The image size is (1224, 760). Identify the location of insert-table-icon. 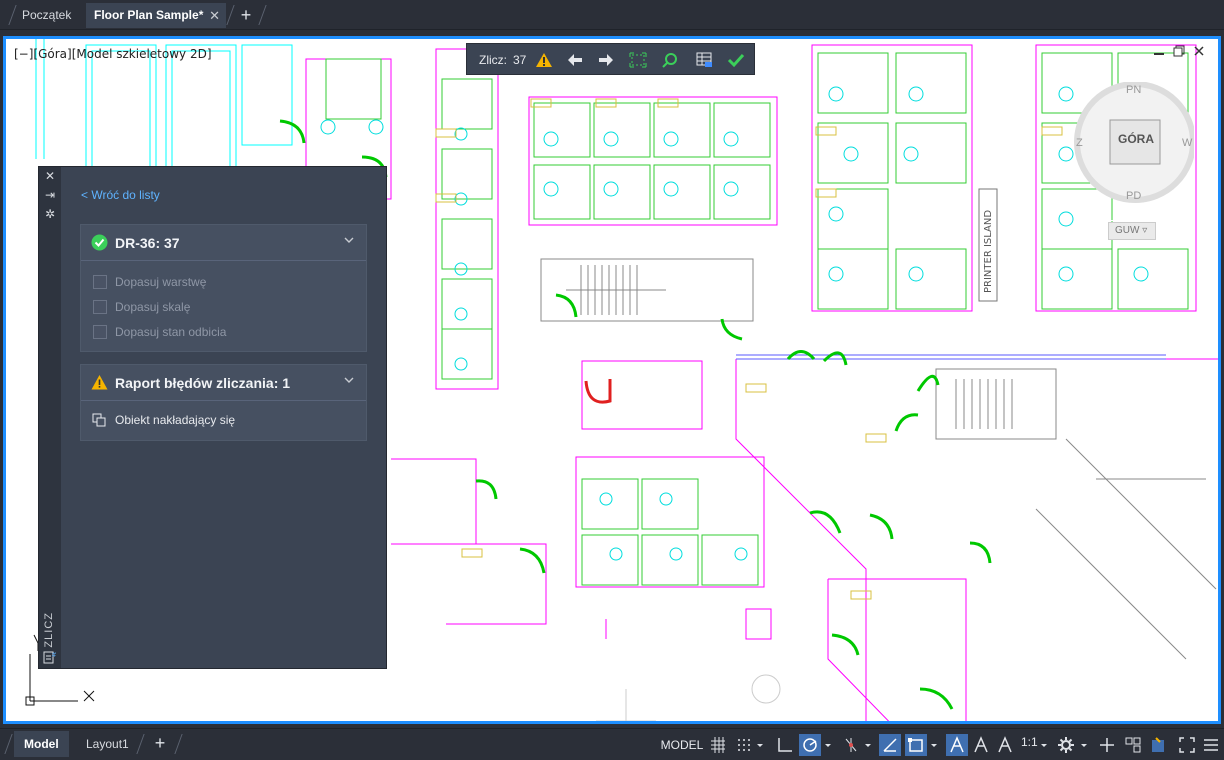
(704, 60).